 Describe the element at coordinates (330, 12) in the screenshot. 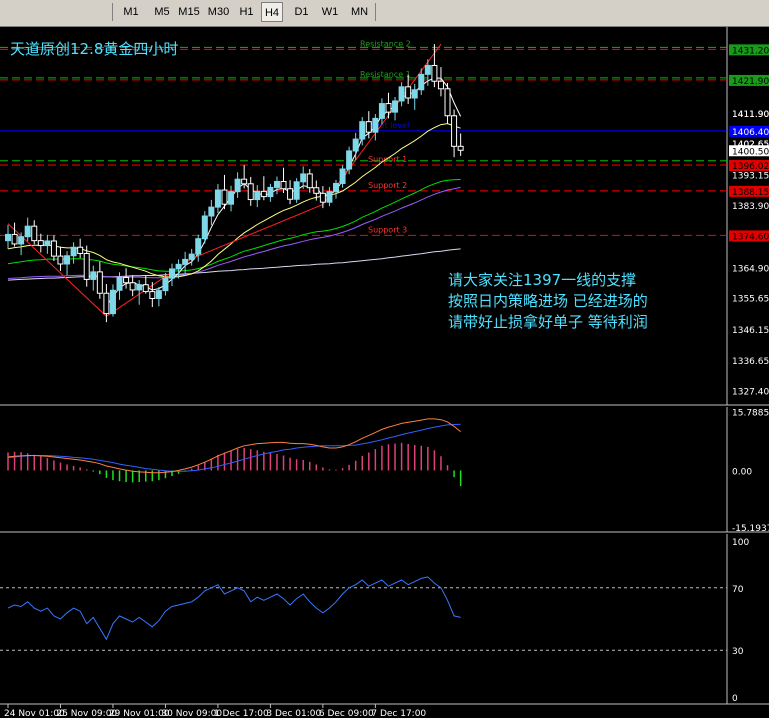

I see `timeframe-w1: W1` at that location.